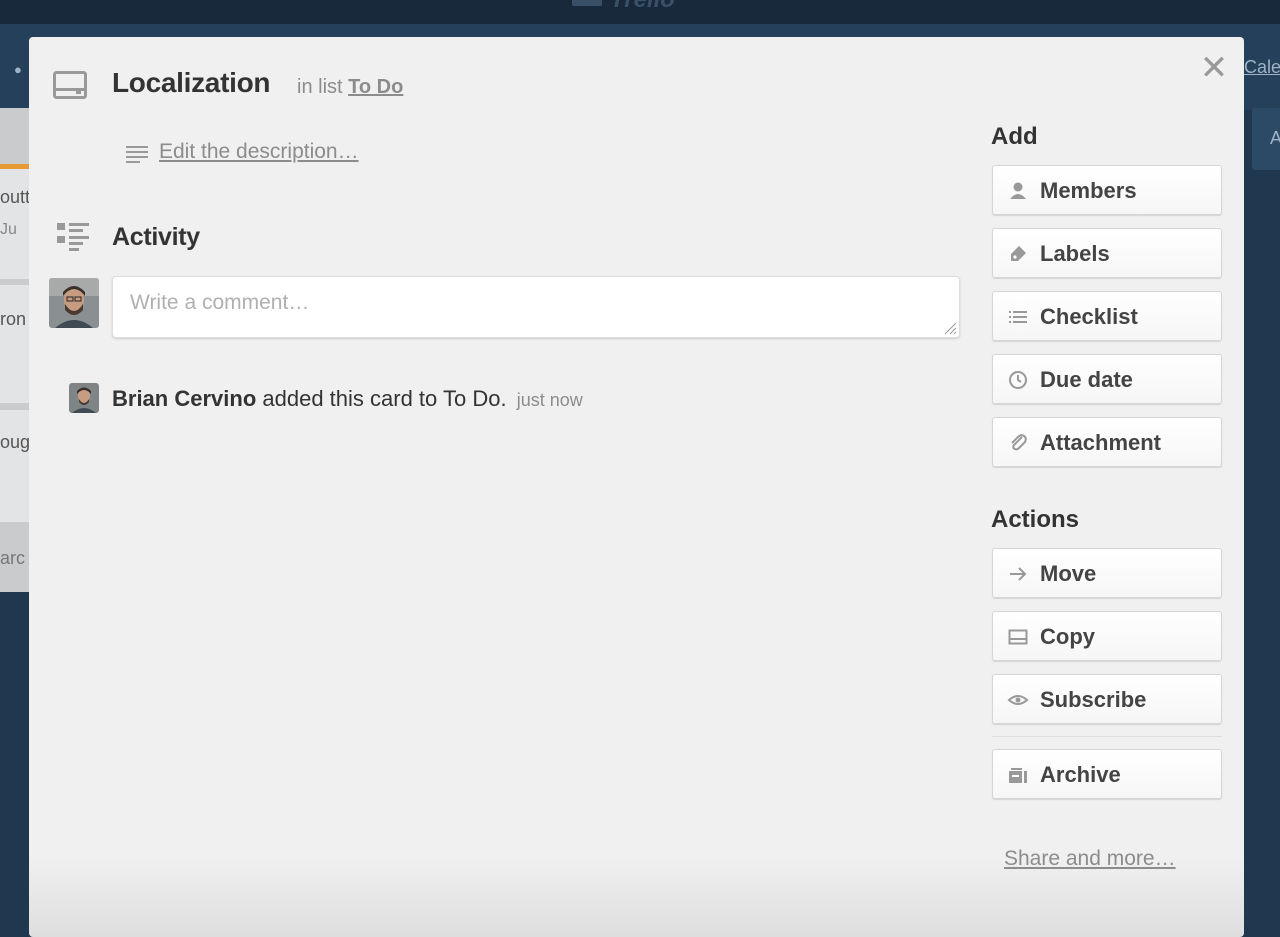 Image resolution: width=1280 pixels, height=937 pixels. Describe the element at coordinates (18, 69) in the screenshot. I see `person-icon: ●` at that location.